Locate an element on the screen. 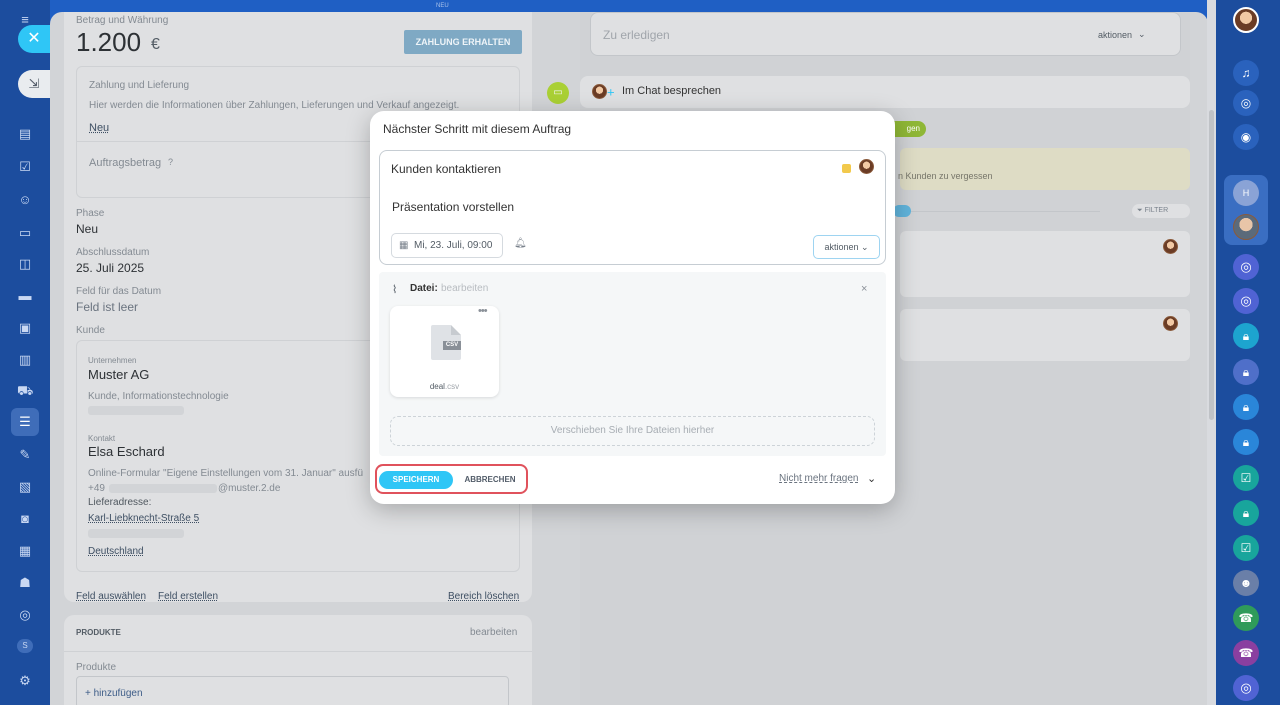  task-title: Kunden kontaktieren is located at coordinates (446, 169).